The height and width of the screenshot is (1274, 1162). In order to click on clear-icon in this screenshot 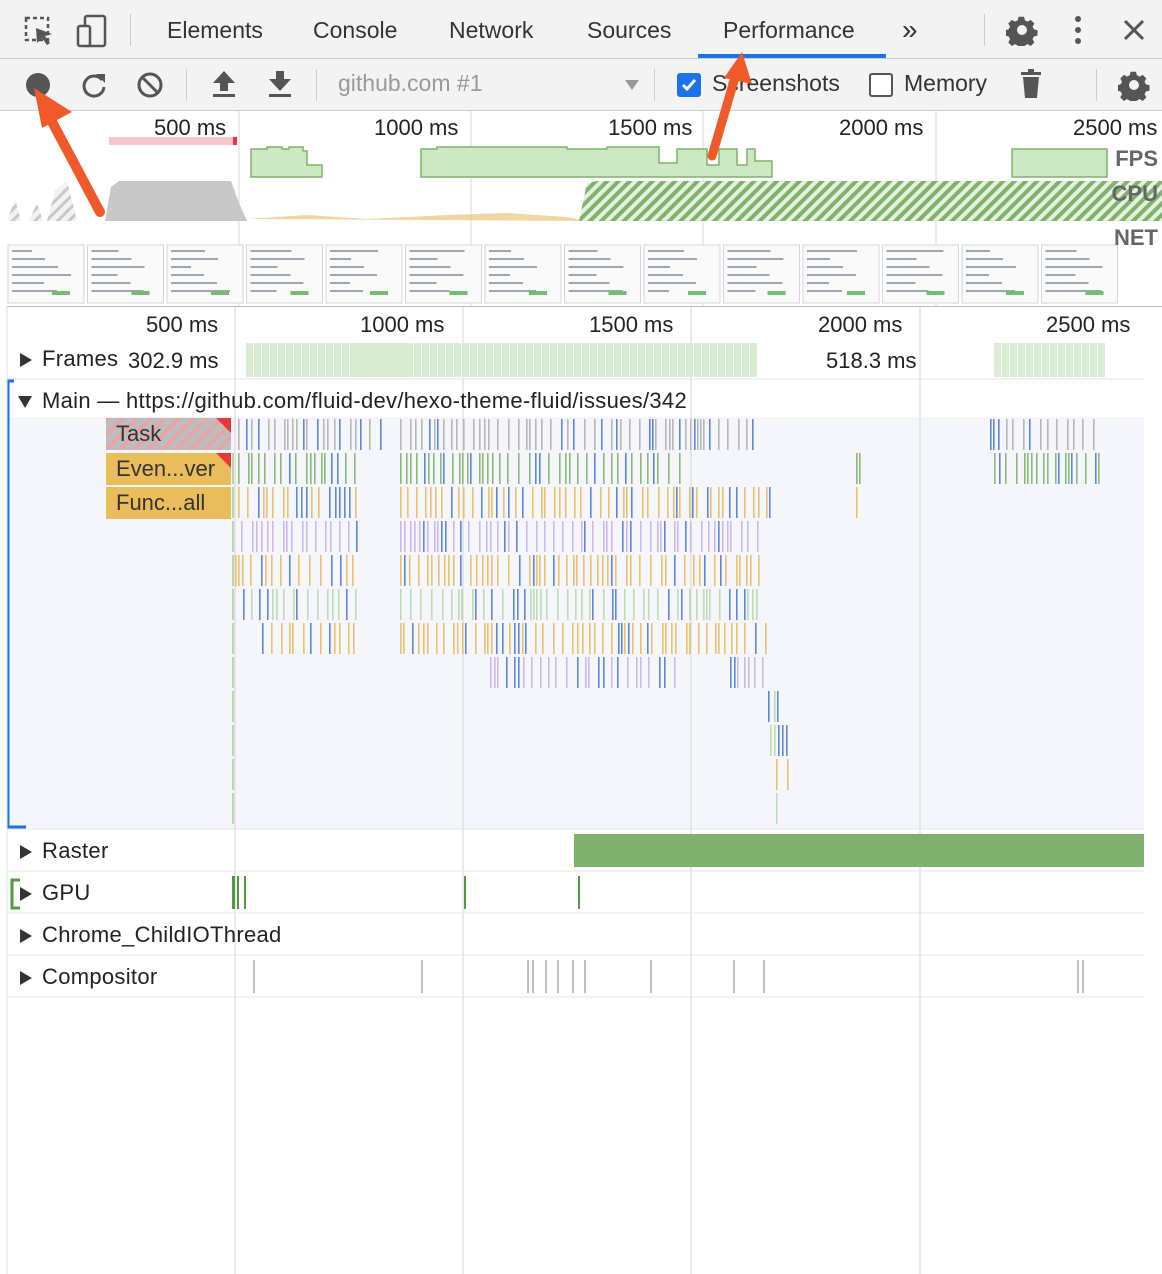, I will do `click(150, 85)`.